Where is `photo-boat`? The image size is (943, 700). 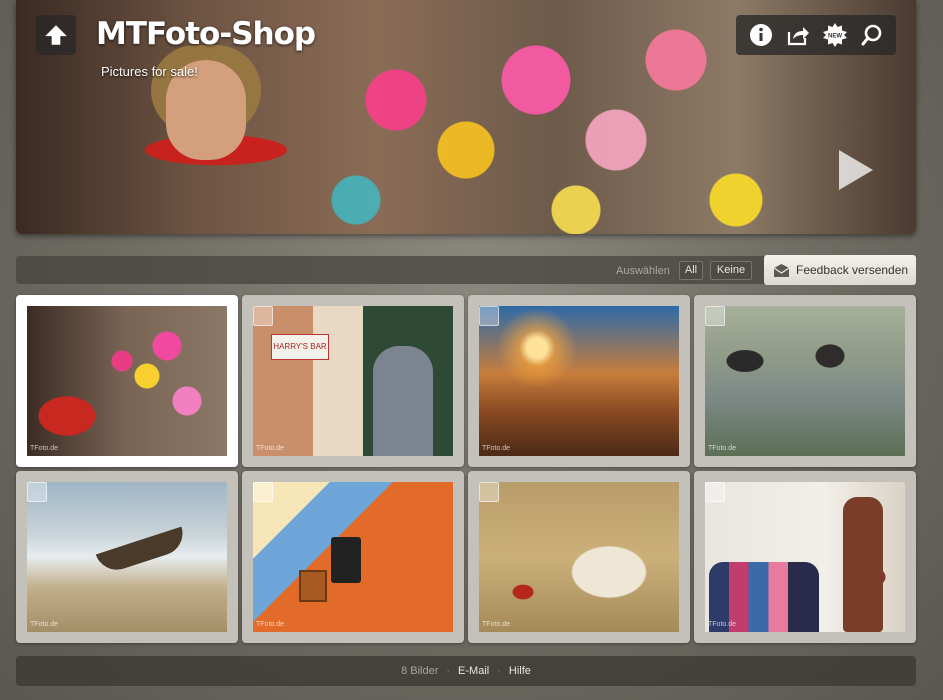 photo-boat is located at coordinates (142, 551).